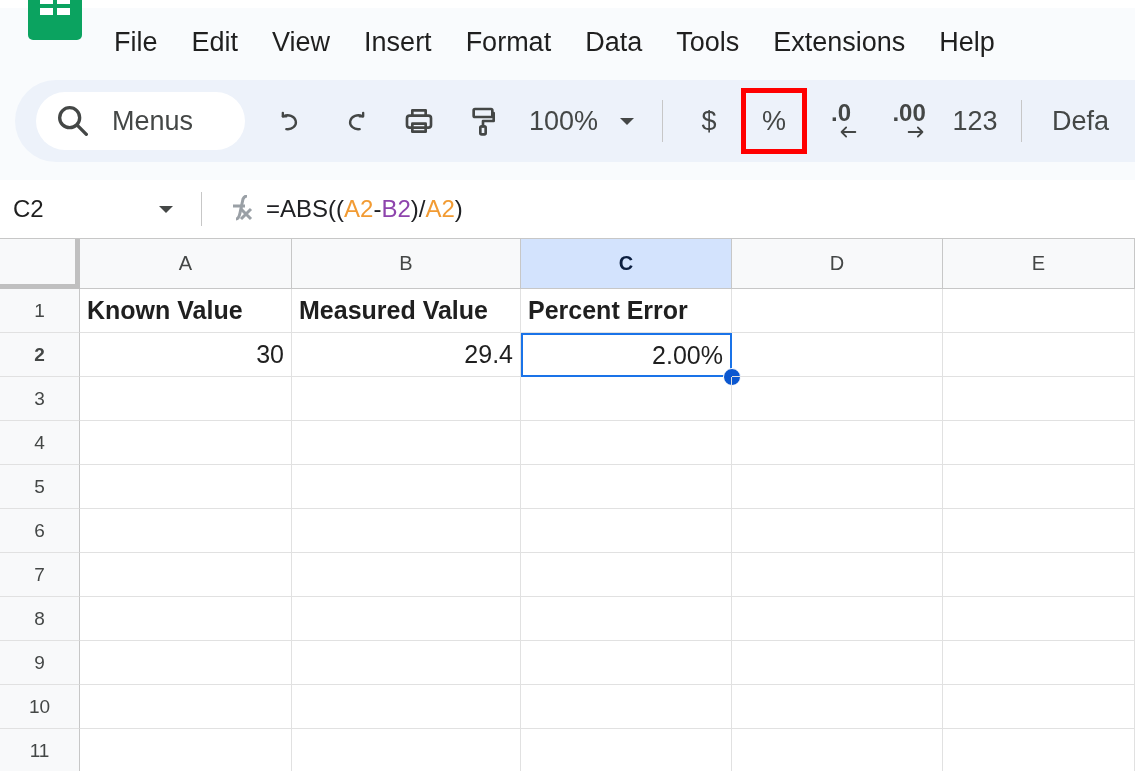 Image resolution: width=1135 pixels, height=771 pixels. Describe the element at coordinates (40, 399) in the screenshot. I see `row-header: 3` at that location.